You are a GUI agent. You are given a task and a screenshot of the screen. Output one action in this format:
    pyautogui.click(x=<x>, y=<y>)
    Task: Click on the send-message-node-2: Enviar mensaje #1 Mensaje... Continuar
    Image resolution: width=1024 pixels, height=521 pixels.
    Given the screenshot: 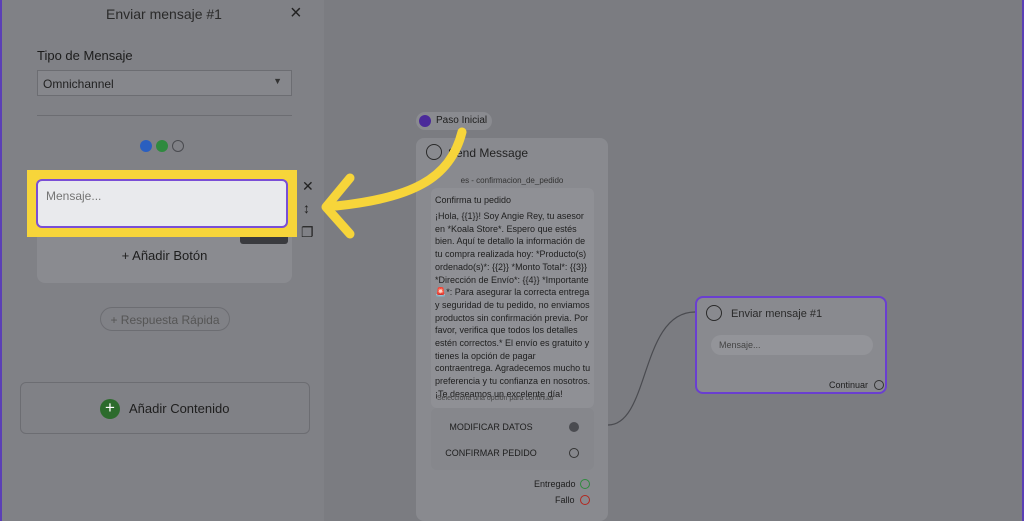 What is the action you would take?
    pyautogui.click(x=791, y=345)
    